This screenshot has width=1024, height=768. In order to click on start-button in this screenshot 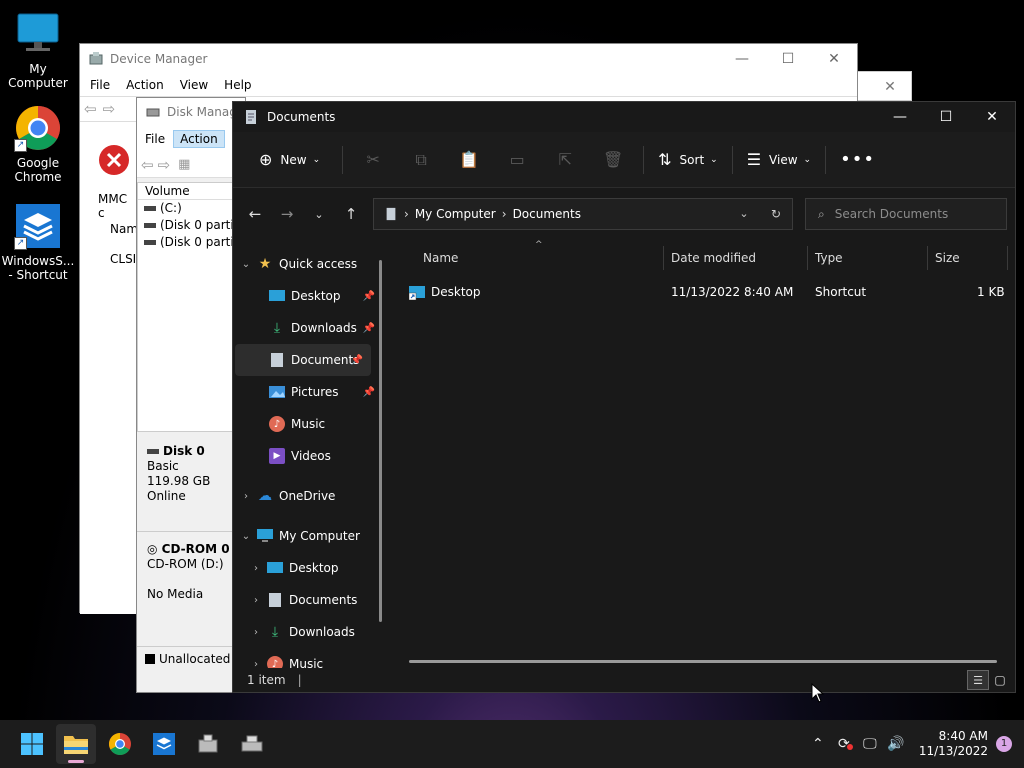, I will do `click(32, 744)`.